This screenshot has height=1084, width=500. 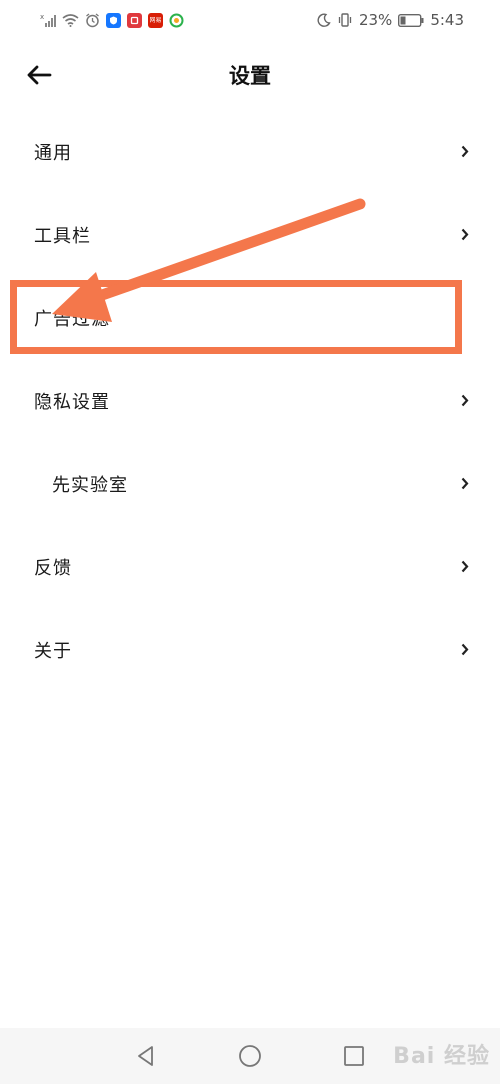 I want to click on clock-time: 5:43, so click(x=447, y=20).